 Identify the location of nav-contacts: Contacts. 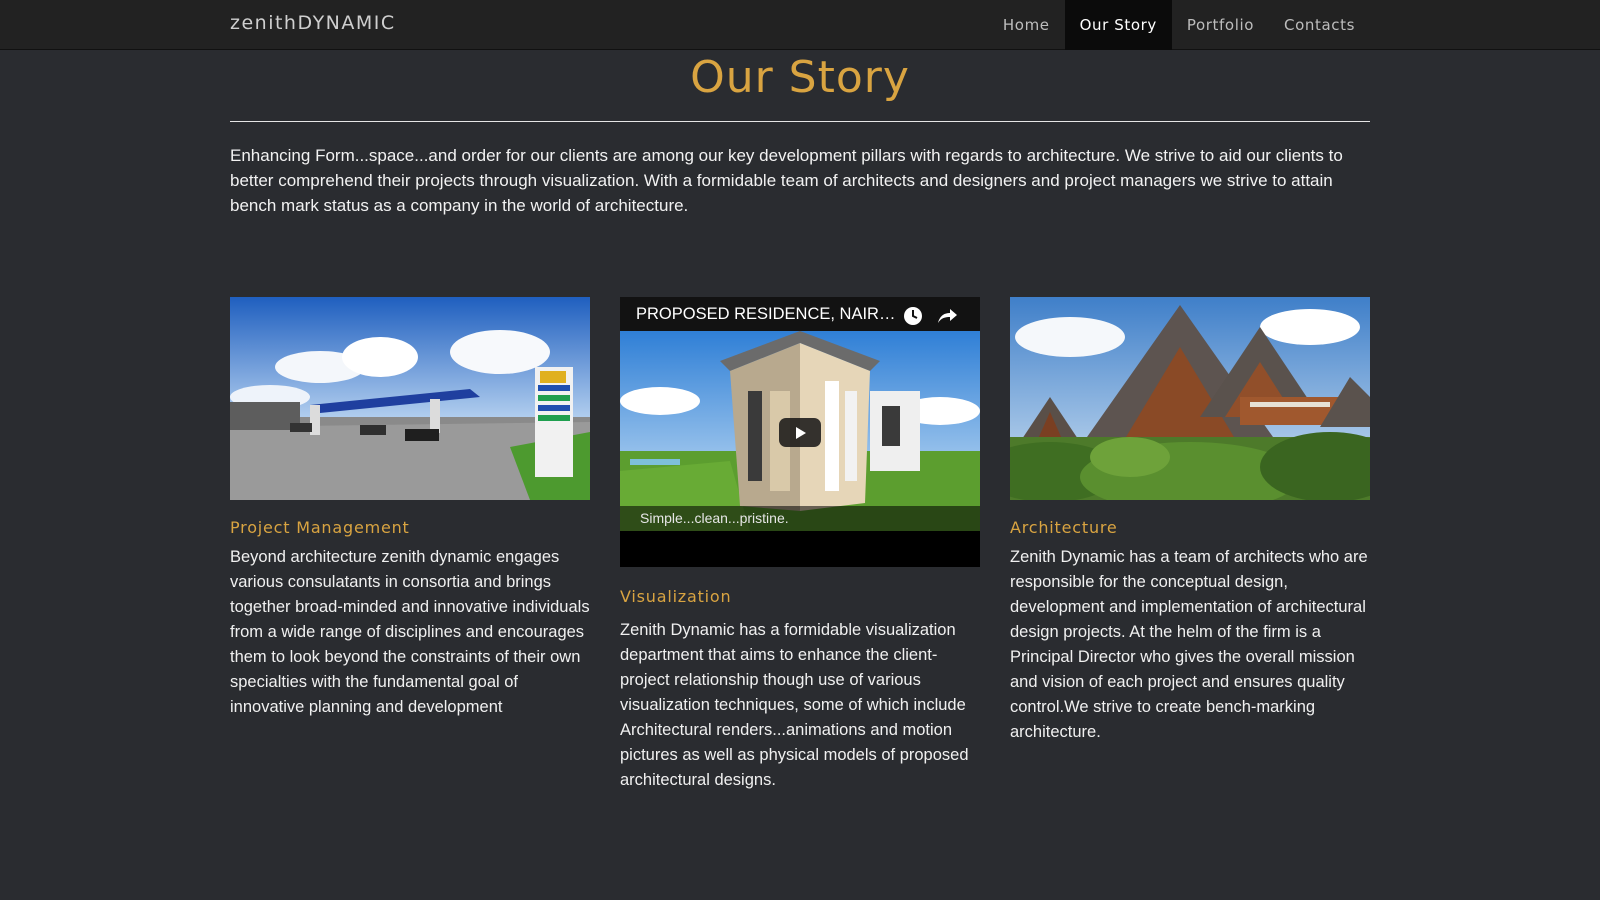
(1319, 25).